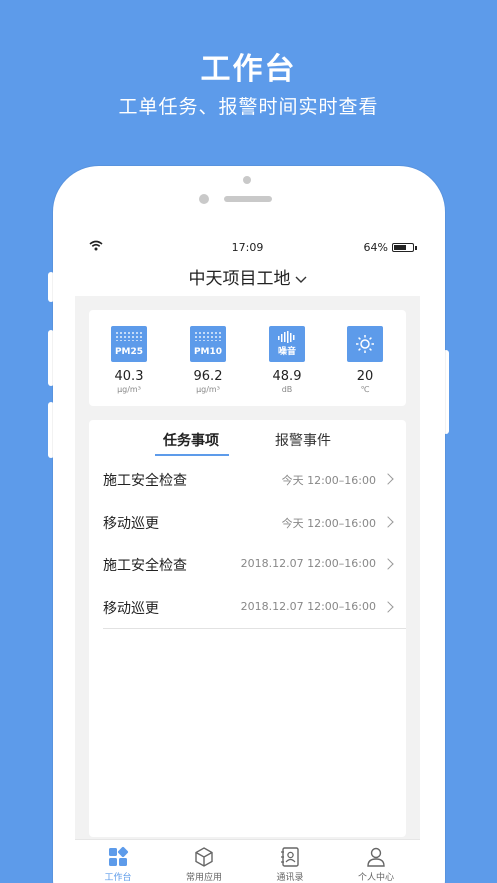 Image resolution: width=497 pixels, height=883 pixels. Describe the element at coordinates (204, 857) in the screenshot. I see `cube-icon` at that location.